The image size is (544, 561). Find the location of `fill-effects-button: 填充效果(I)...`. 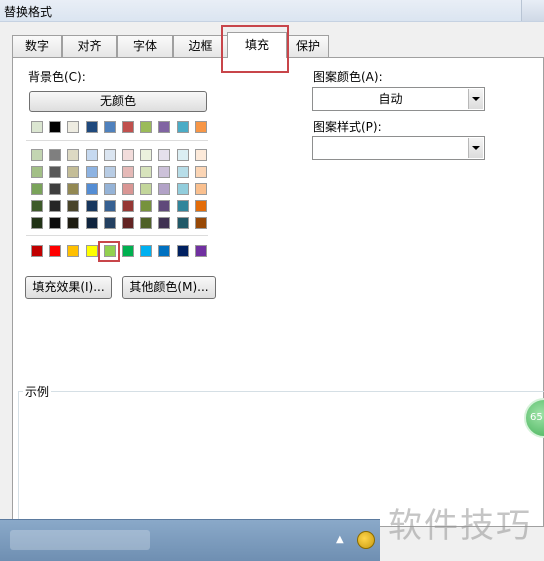

fill-effects-button: 填充效果(I)... is located at coordinates (68, 287).